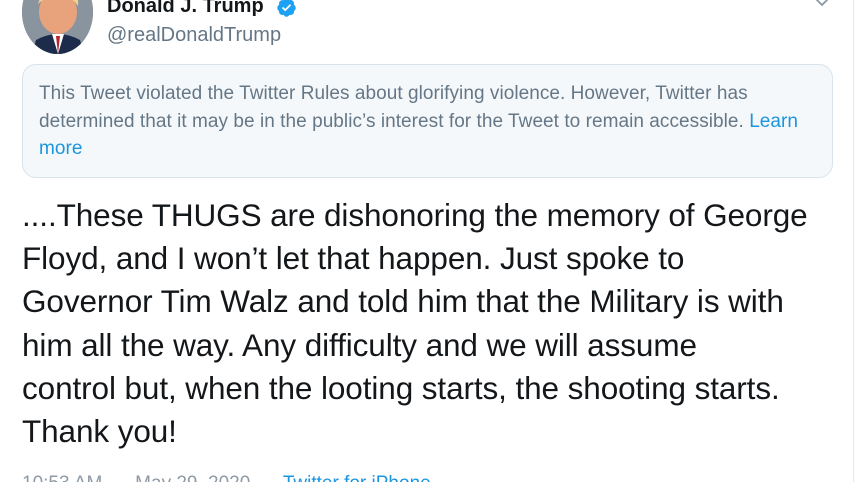 The image size is (857, 482). Describe the element at coordinates (185, 9) in the screenshot. I see `display-name: Donald J. Trump` at that location.